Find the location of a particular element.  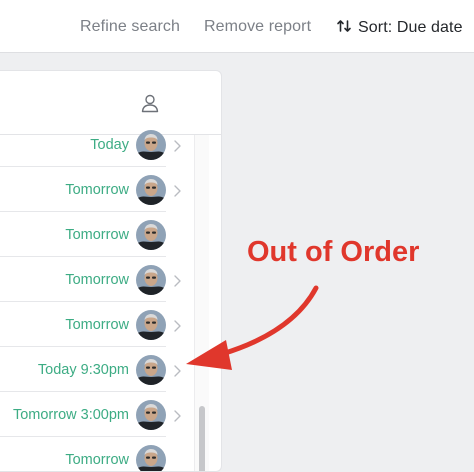

sort-arrows-icon is located at coordinates (344, 26).